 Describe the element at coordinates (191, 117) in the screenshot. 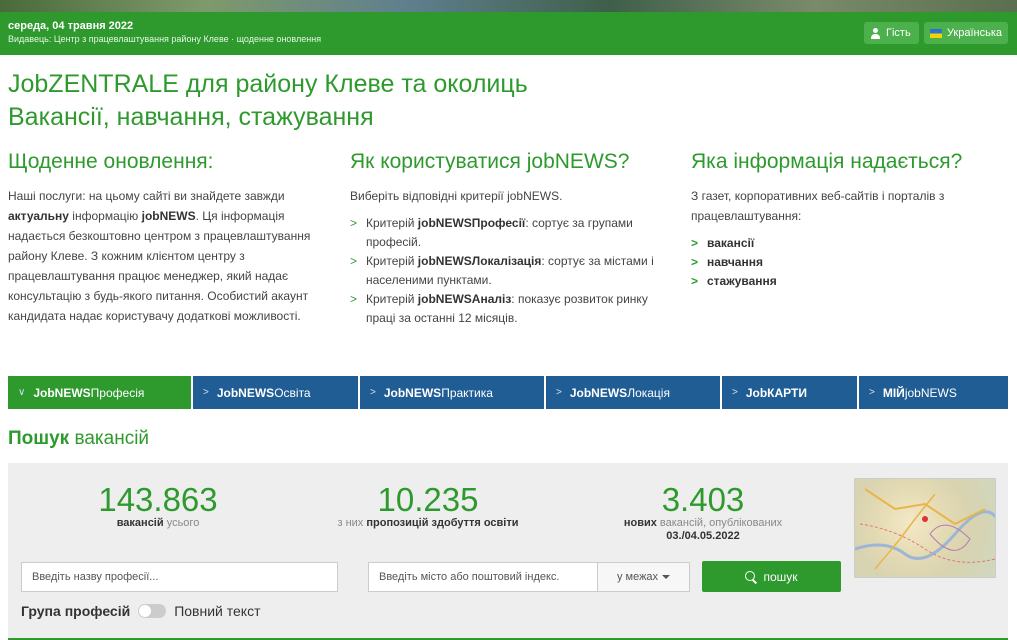

I see `headline-line-2: Вакансії, навчання, стажування` at that location.